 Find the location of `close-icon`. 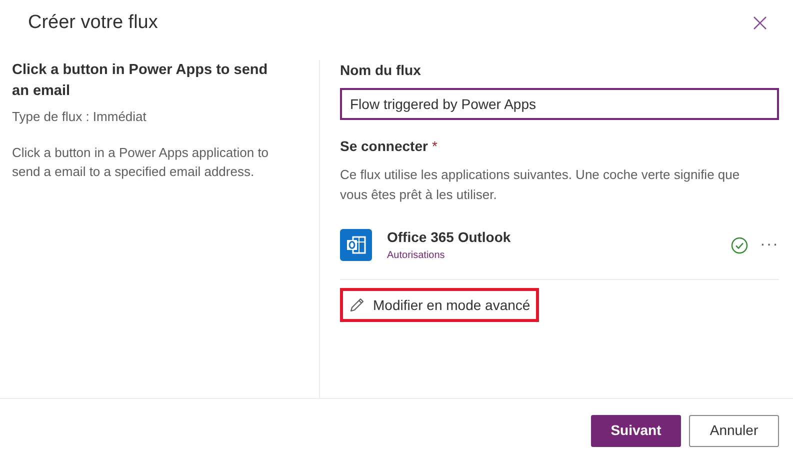

close-icon is located at coordinates (760, 23).